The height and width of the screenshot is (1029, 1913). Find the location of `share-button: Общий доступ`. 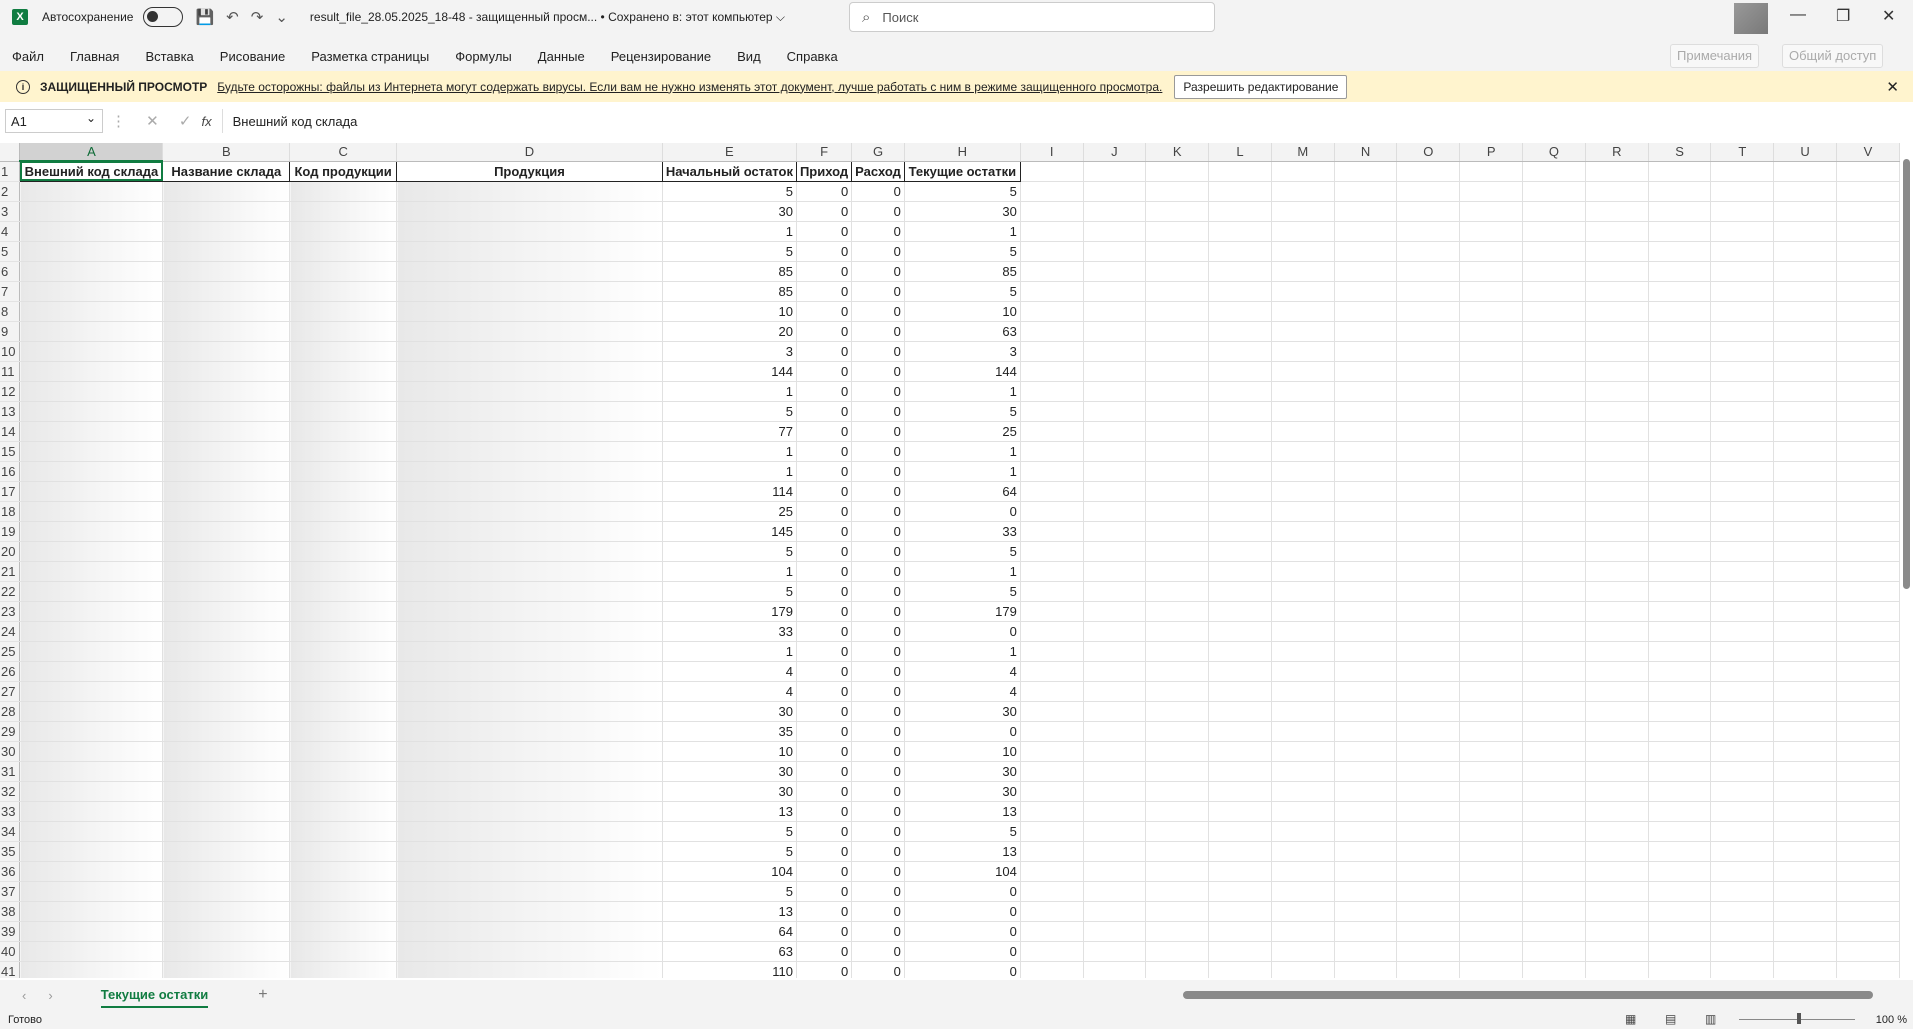

share-button: Общий доступ is located at coordinates (1833, 56).